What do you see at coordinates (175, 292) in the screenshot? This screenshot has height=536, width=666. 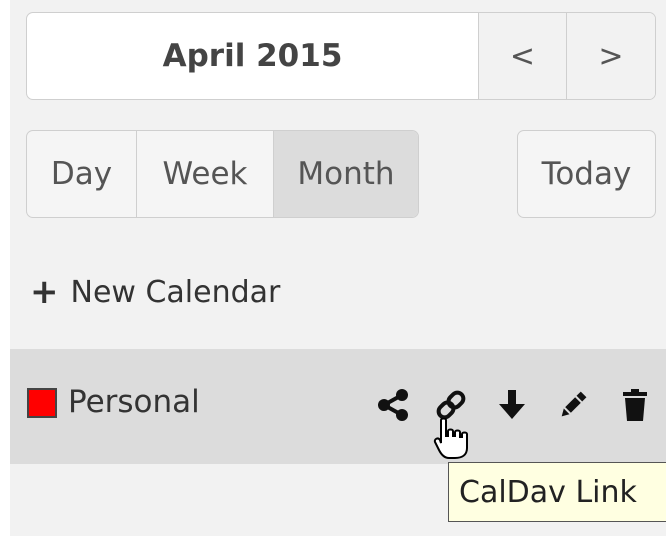 I see `new-calendar-label: New Calendar` at bounding box center [175, 292].